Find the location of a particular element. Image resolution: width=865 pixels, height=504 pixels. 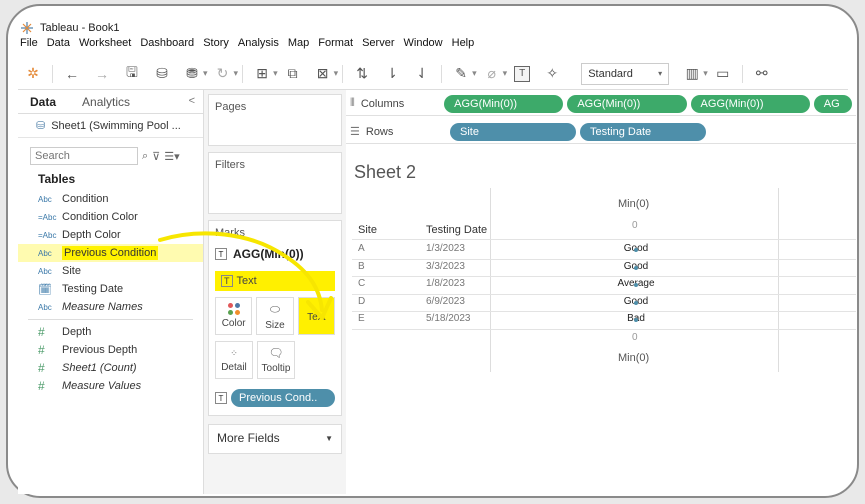

tab-data: Data is located at coordinates (44, 102).